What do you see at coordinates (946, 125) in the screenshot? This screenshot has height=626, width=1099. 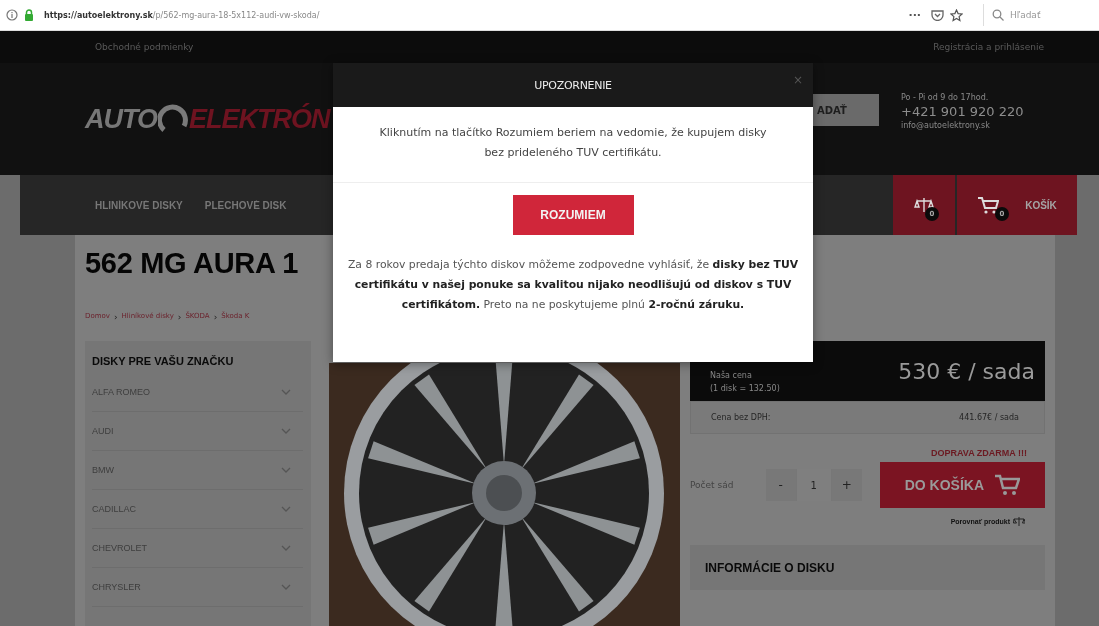 I see `email-address: info@autoelektrony.sk` at bounding box center [946, 125].